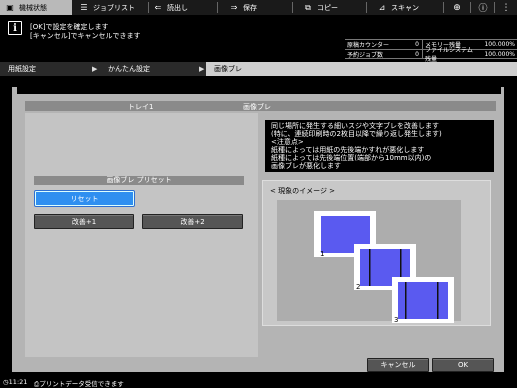  Describe the element at coordinates (258, 364) in the screenshot. I see `bottom-button-bar` at that location.